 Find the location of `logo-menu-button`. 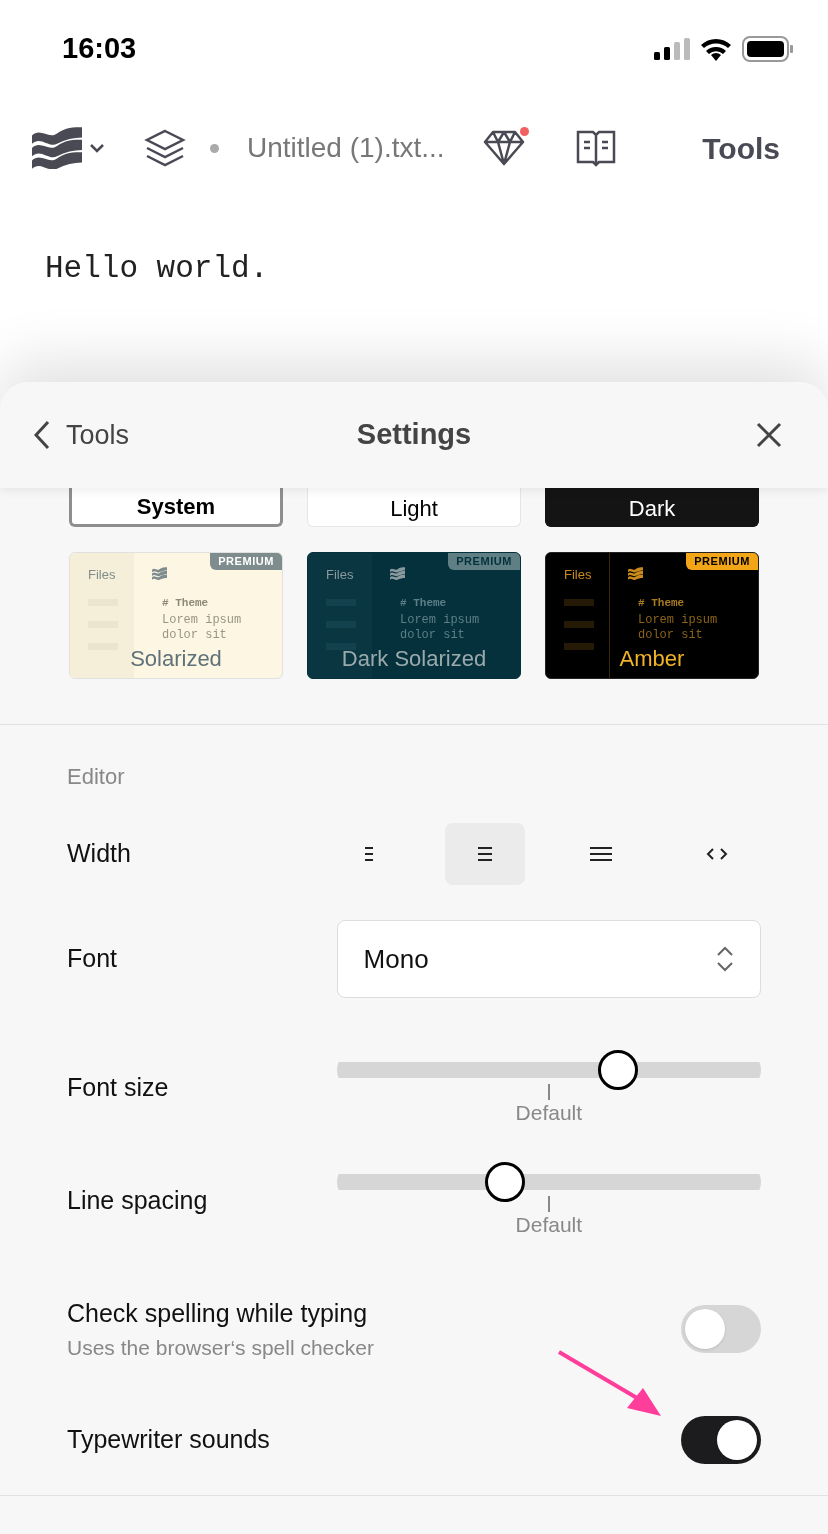

logo-menu-button is located at coordinates (68, 148).